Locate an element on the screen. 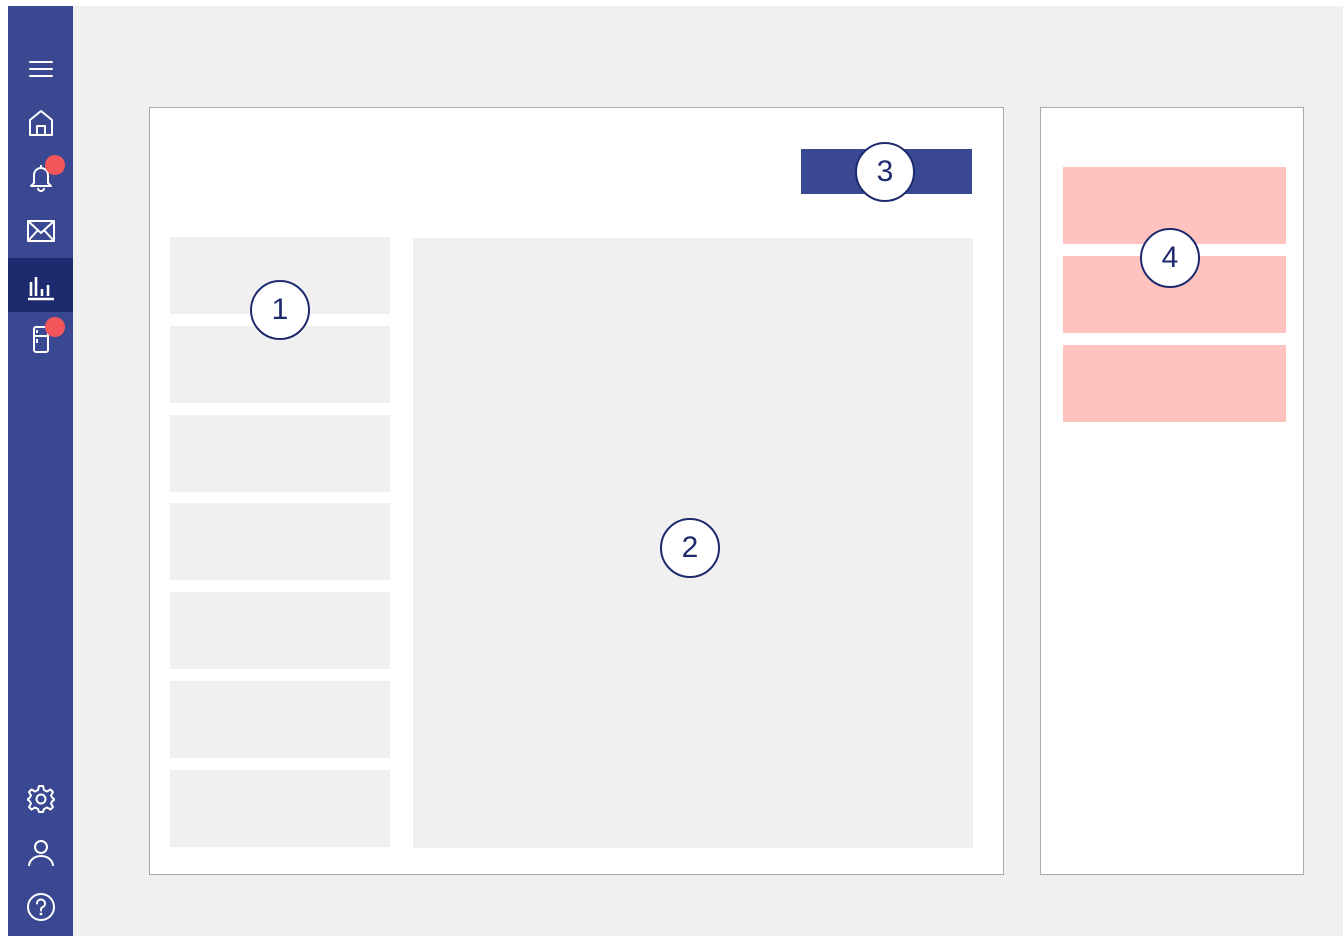 This screenshot has height=936, width=1343. sidebar-item-notifications is located at coordinates (40, 177).